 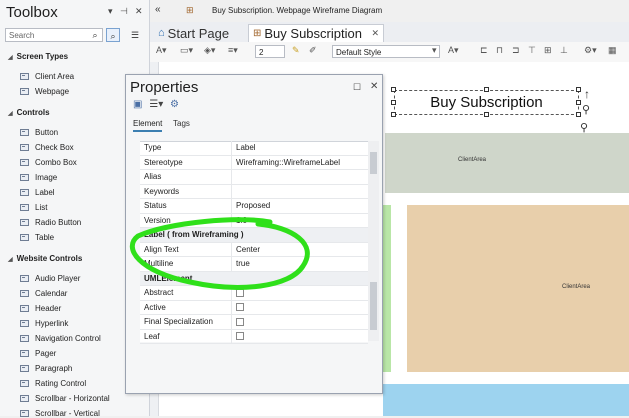 What do you see at coordinates (50, 222) in the screenshot?
I see `toolbox-item: Radio Button` at bounding box center [50, 222].